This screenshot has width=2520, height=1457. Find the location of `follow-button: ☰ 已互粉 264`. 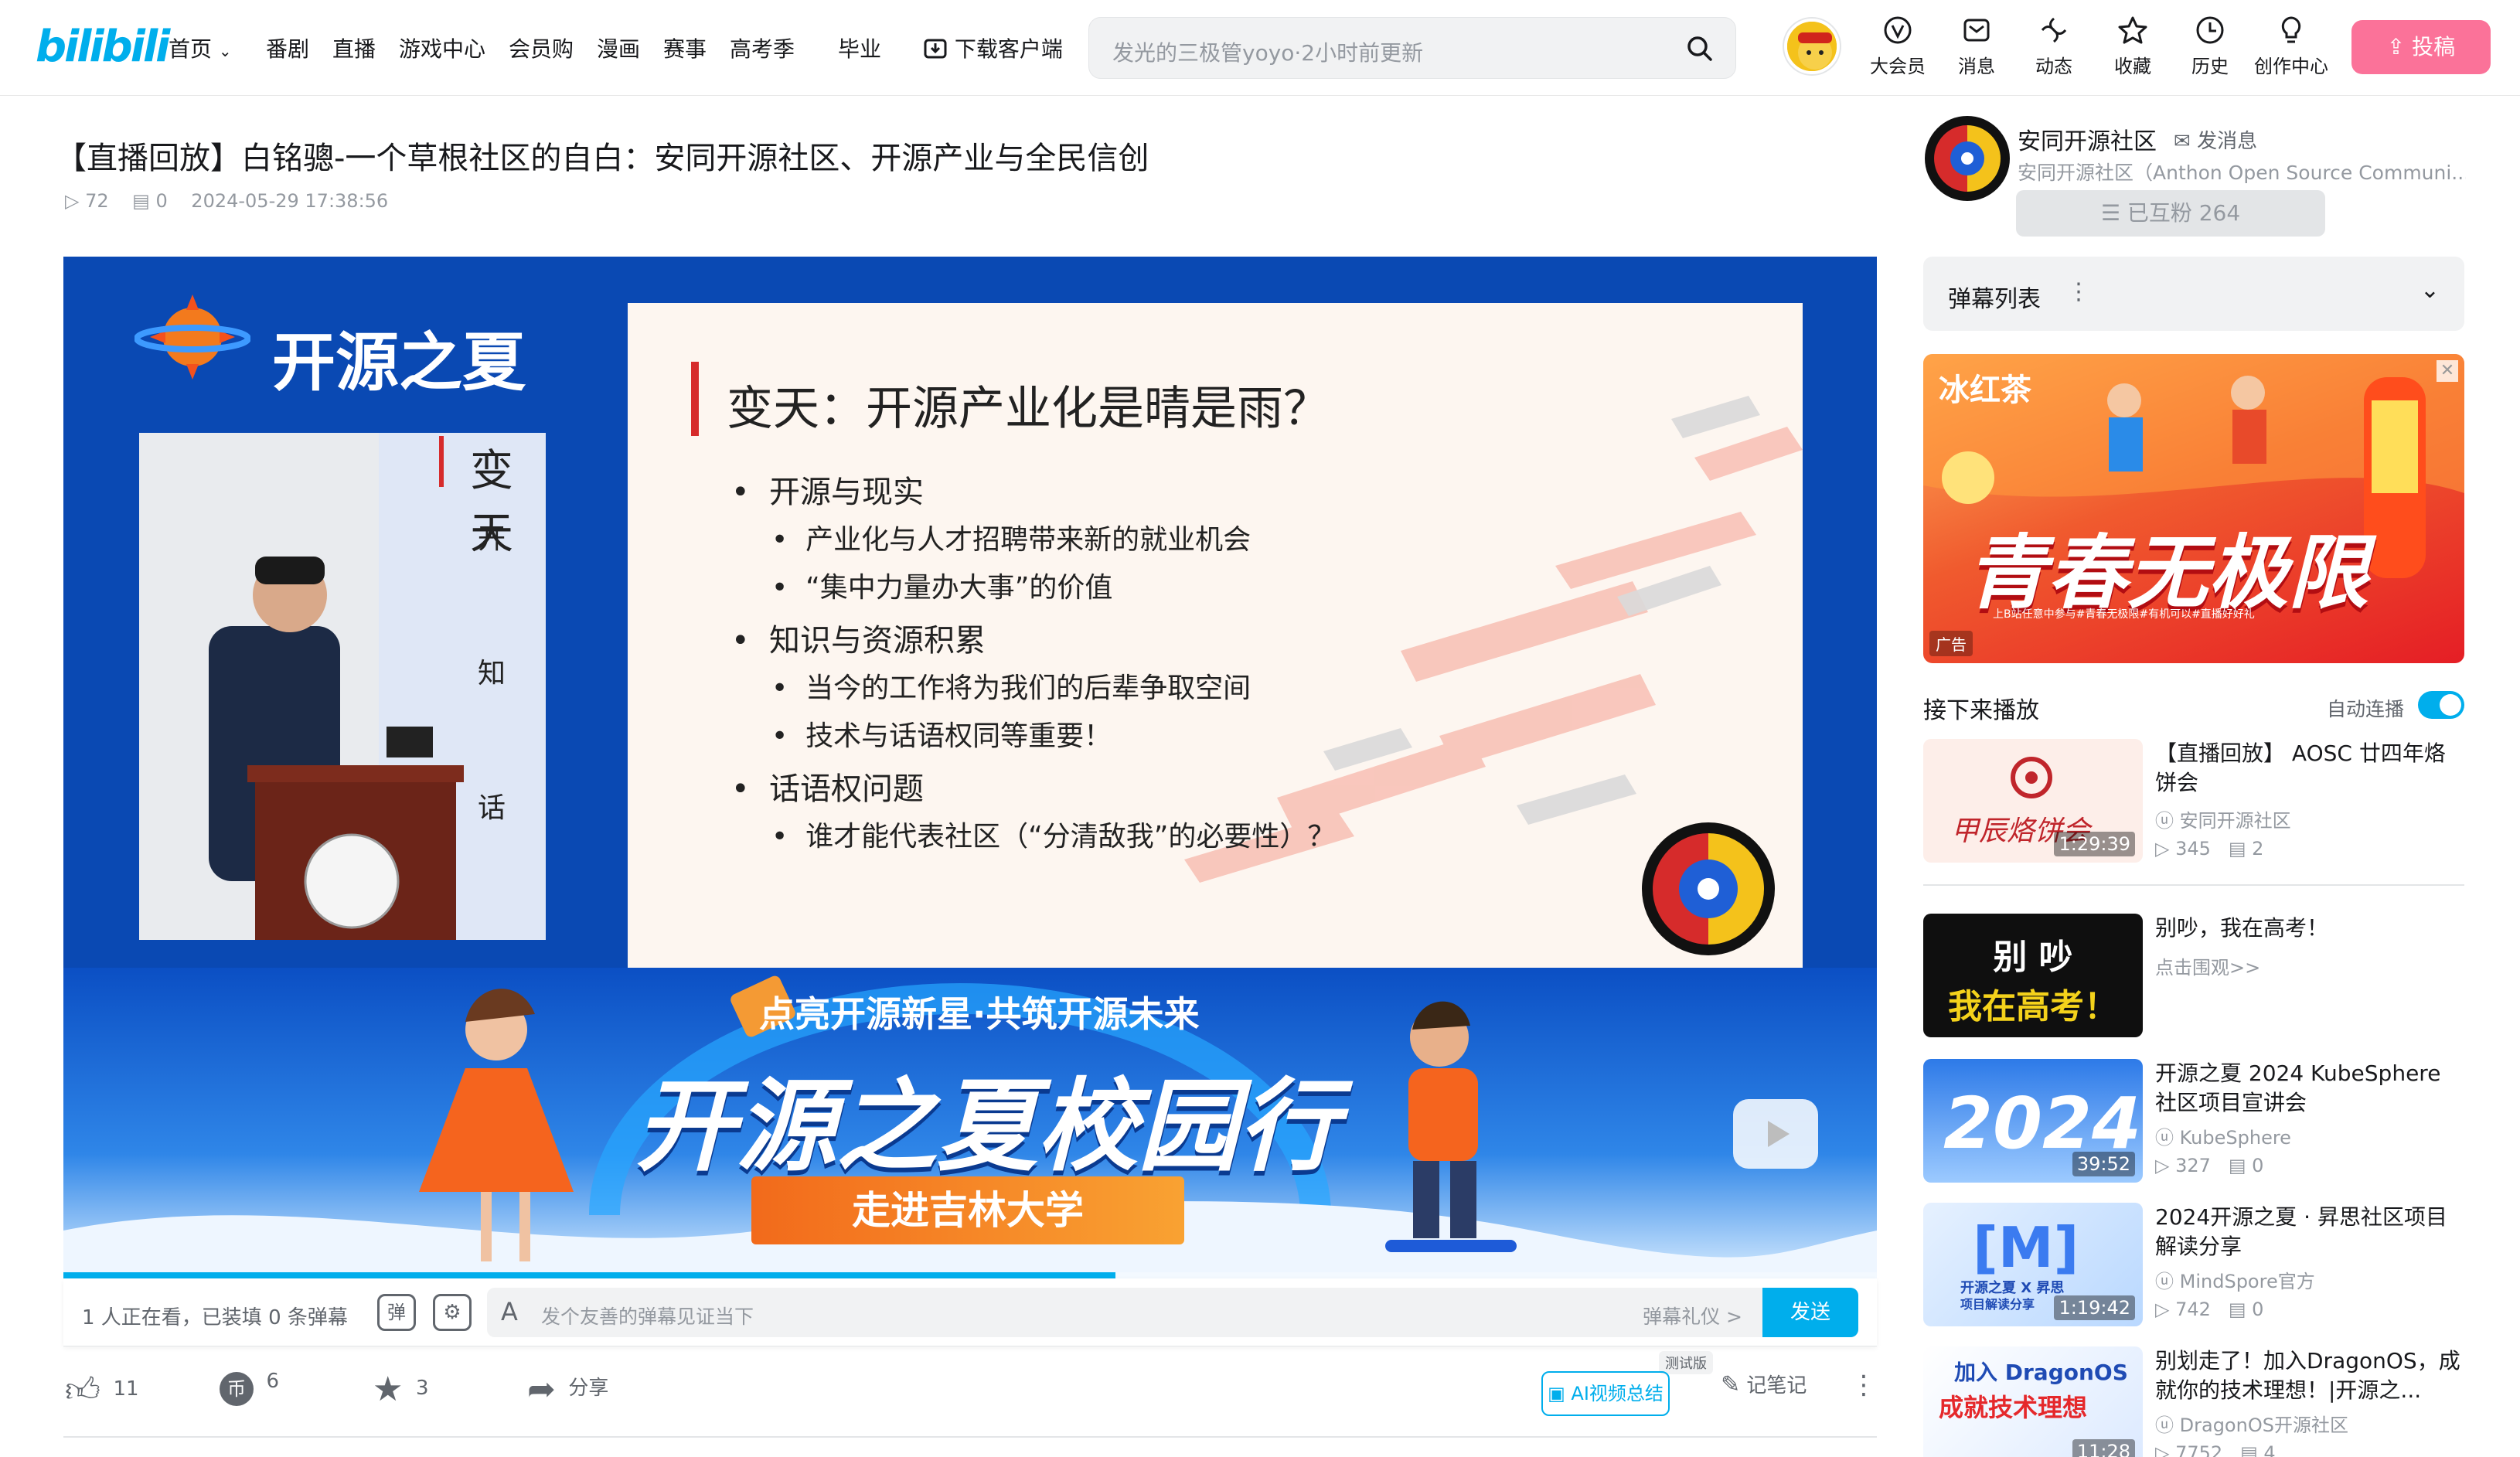

follow-button: ☰ 已互粉 264 is located at coordinates (2170, 213).